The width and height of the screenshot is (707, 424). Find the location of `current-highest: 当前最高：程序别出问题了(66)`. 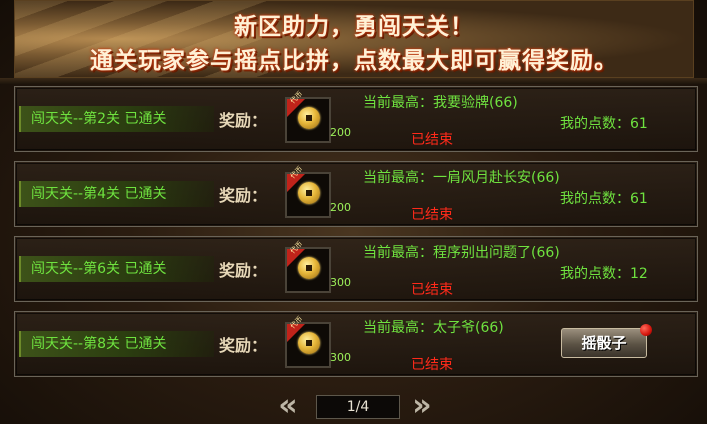

current-highest: 当前最高：程序别出问题了(66) is located at coordinates (461, 253).